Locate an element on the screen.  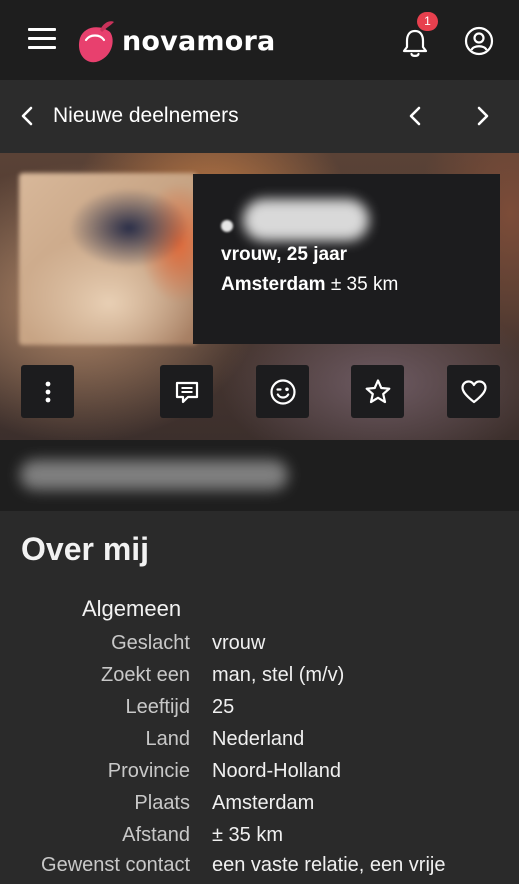
profile-photo is located at coordinates (108, 259).